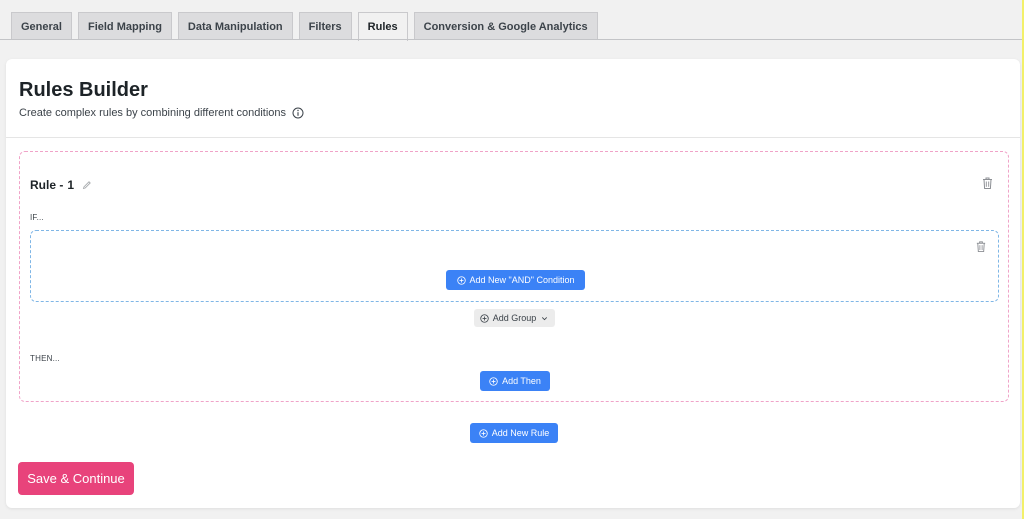  What do you see at coordinates (83, 90) in the screenshot?
I see `page-title: Rules Builder` at bounding box center [83, 90].